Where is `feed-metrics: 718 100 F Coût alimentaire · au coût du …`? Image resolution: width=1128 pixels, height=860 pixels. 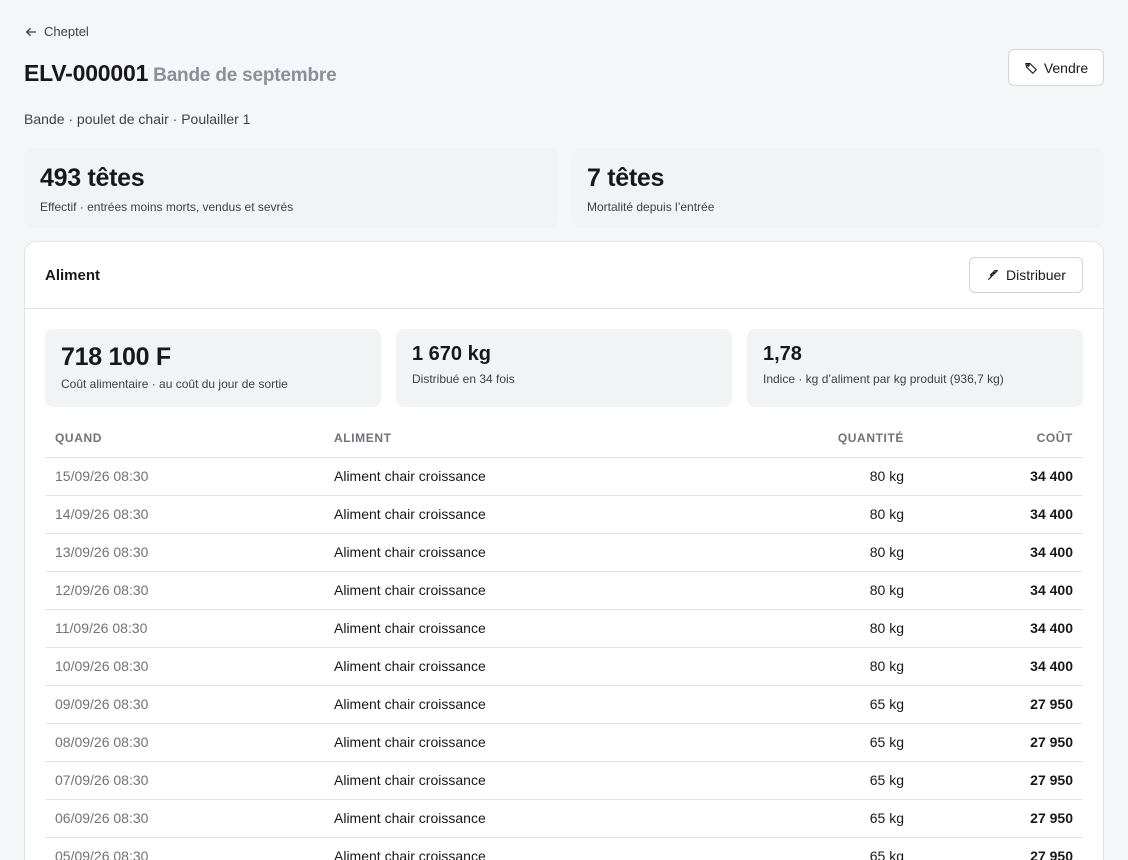 feed-metrics: 718 100 F Coût alimentaire · au coût du … is located at coordinates (564, 368).